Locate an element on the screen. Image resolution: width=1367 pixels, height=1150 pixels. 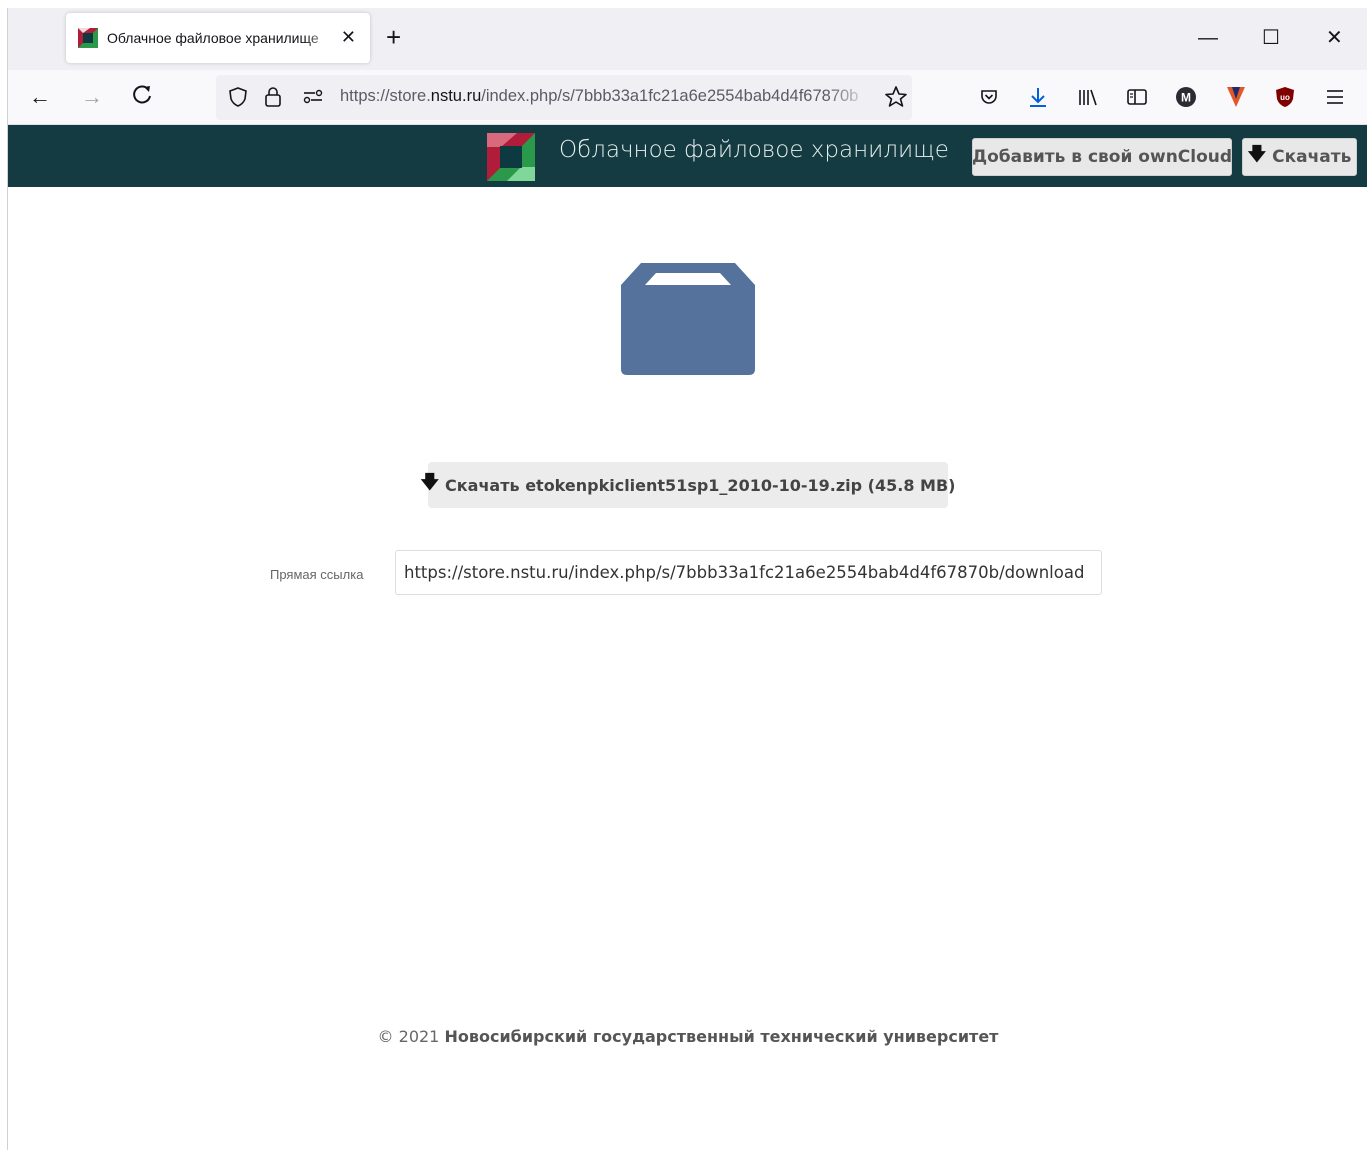
site-favicon-icon is located at coordinates (88, 38).